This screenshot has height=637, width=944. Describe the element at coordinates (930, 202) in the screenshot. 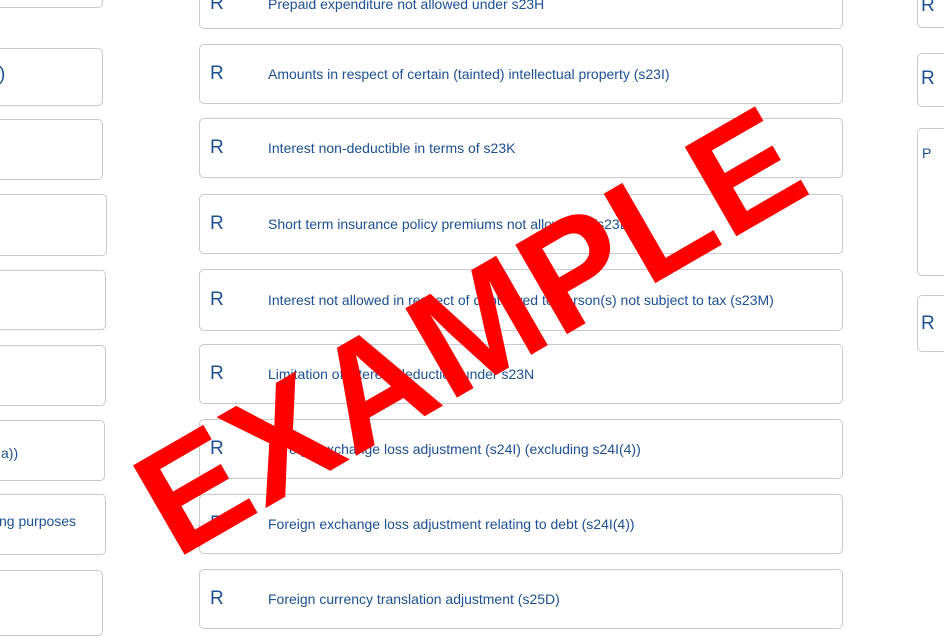

I see `right-box-3: P` at that location.